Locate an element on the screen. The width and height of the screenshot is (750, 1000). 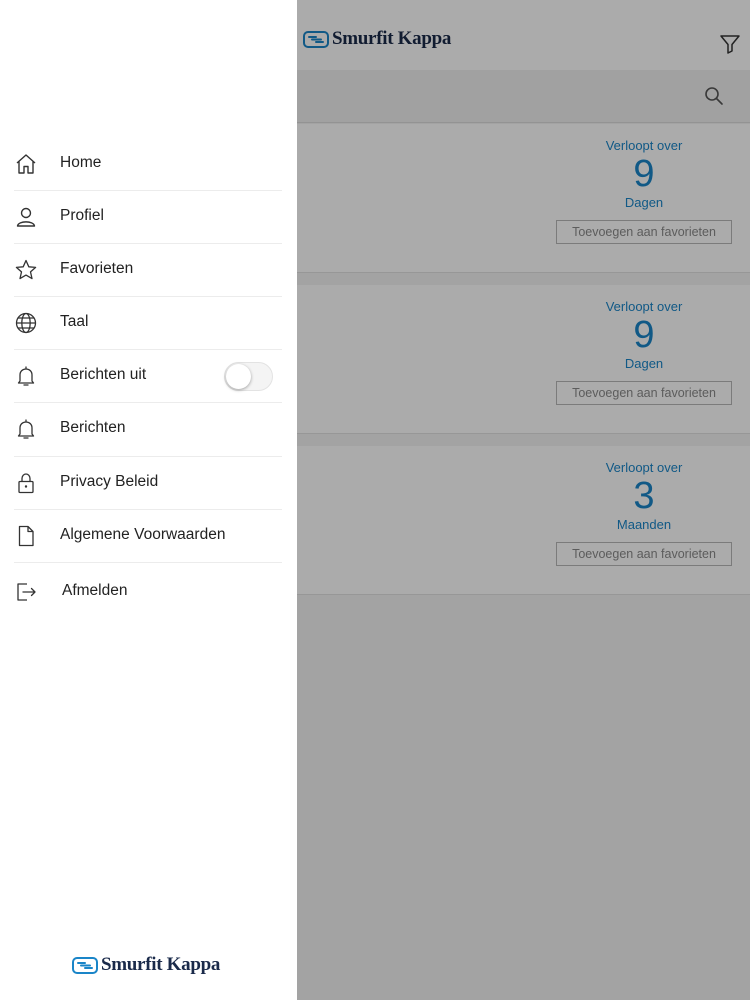
menu-item-favorites: Favorieten is located at coordinates (148, 270).